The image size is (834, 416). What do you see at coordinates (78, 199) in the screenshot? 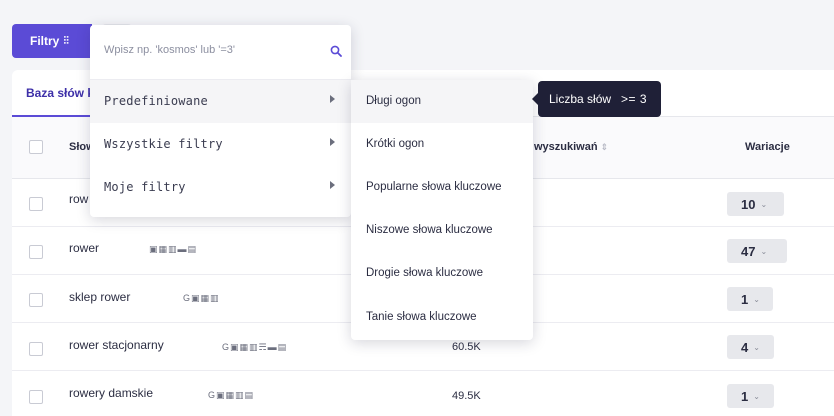
I see `row-keyword: row` at bounding box center [78, 199].